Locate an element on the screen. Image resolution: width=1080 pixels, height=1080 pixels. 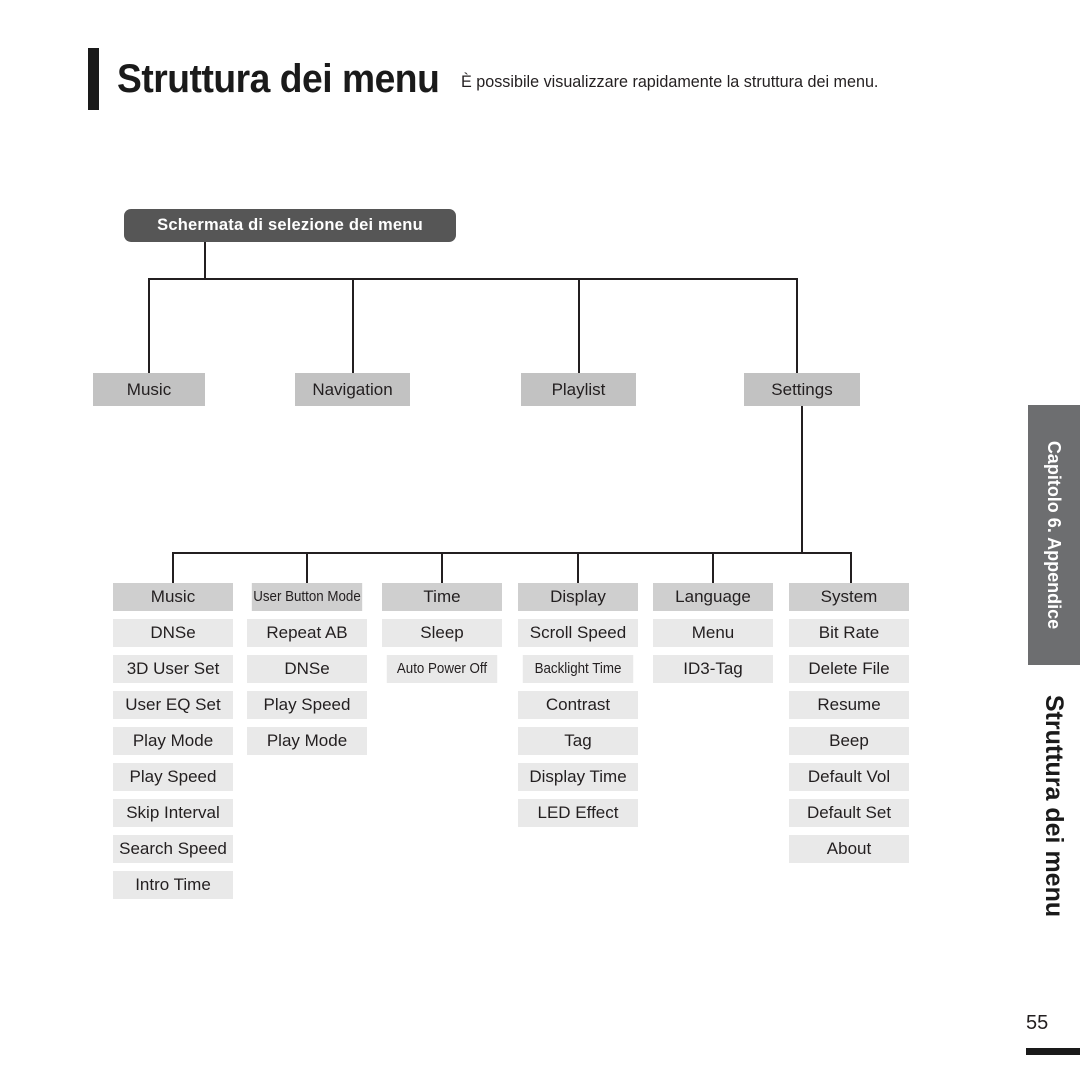
level2-header-music: Music is located at coordinates (173, 597).